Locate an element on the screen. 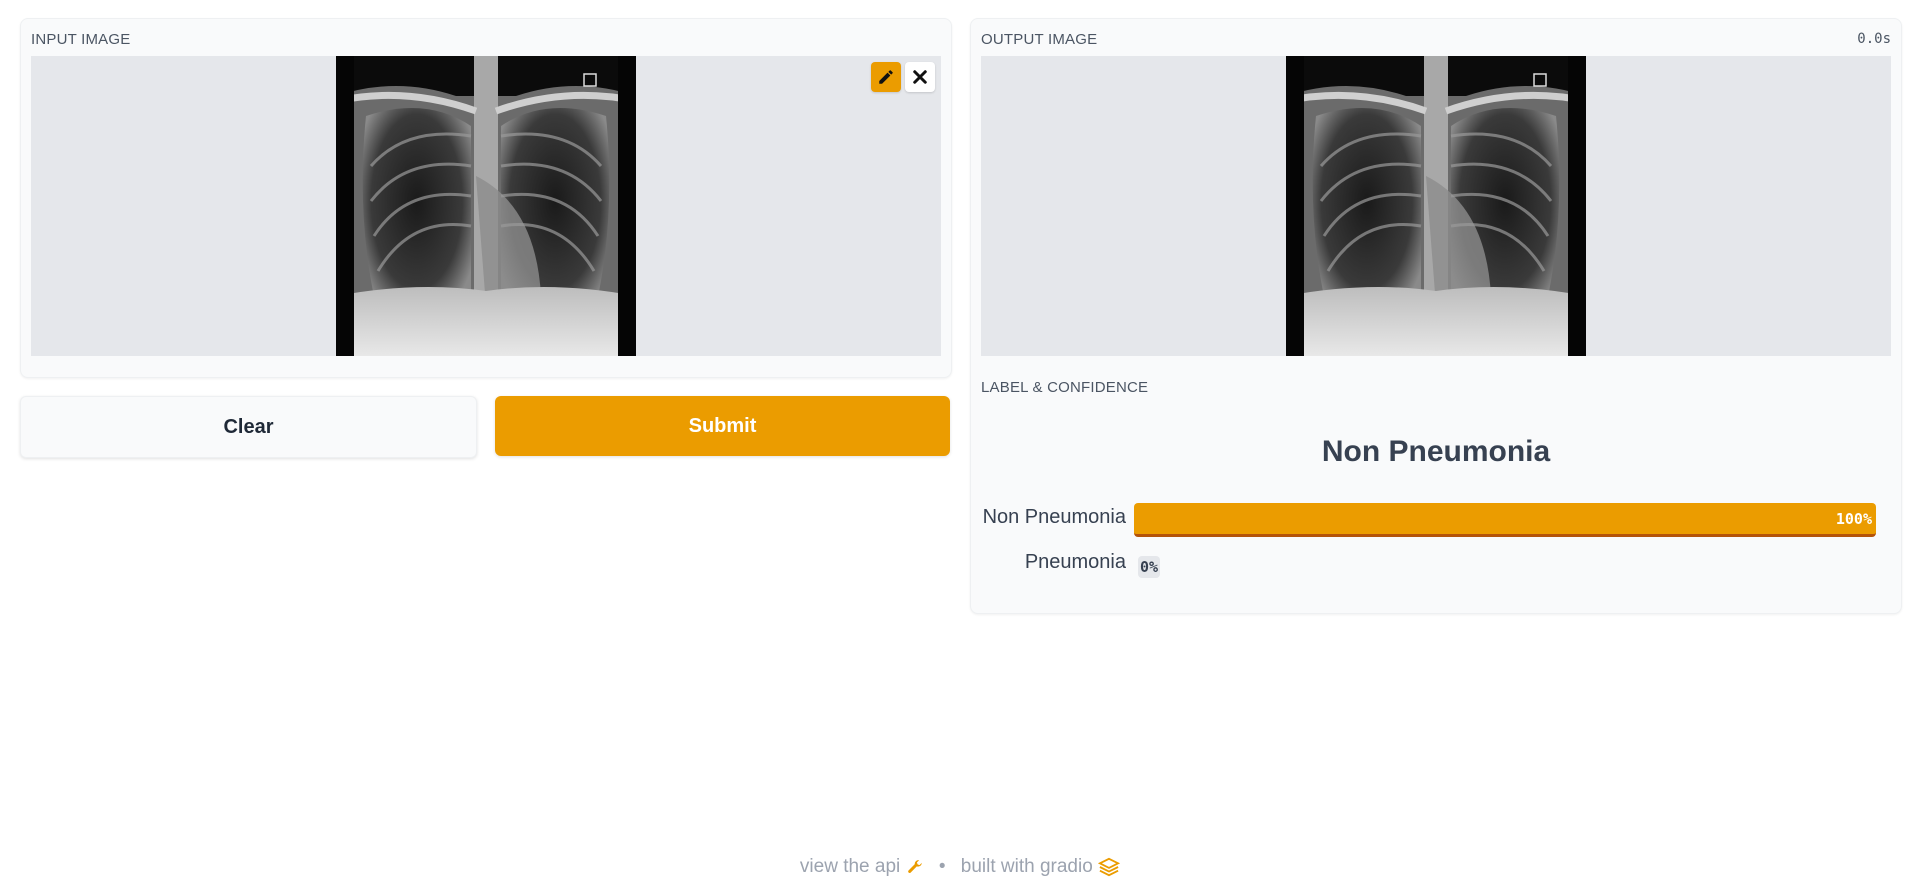 The height and width of the screenshot is (886, 1920). input-xray-image is located at coordinates (486, 206).